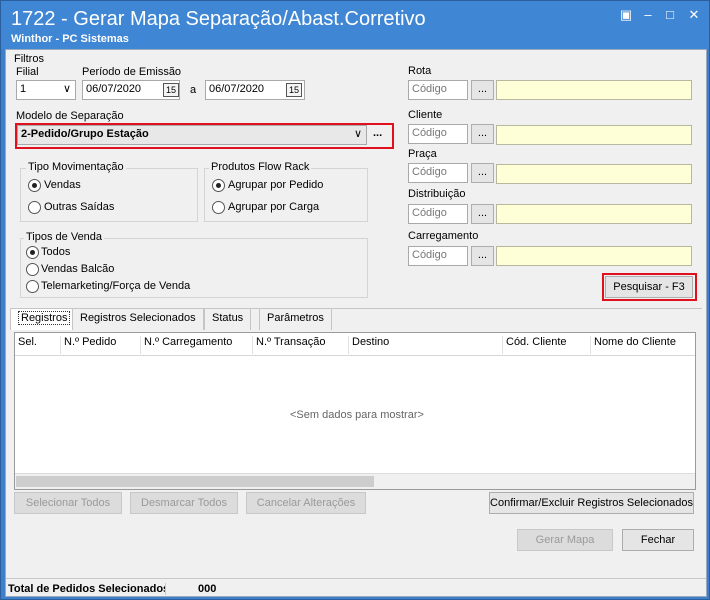 The height and width of the screenshot is (600, 710). Describe the element at coordinates (116, 286) in the screenshot. I see `radio-telemarketing-label: Telemarketing/Força de Venda` at that location.